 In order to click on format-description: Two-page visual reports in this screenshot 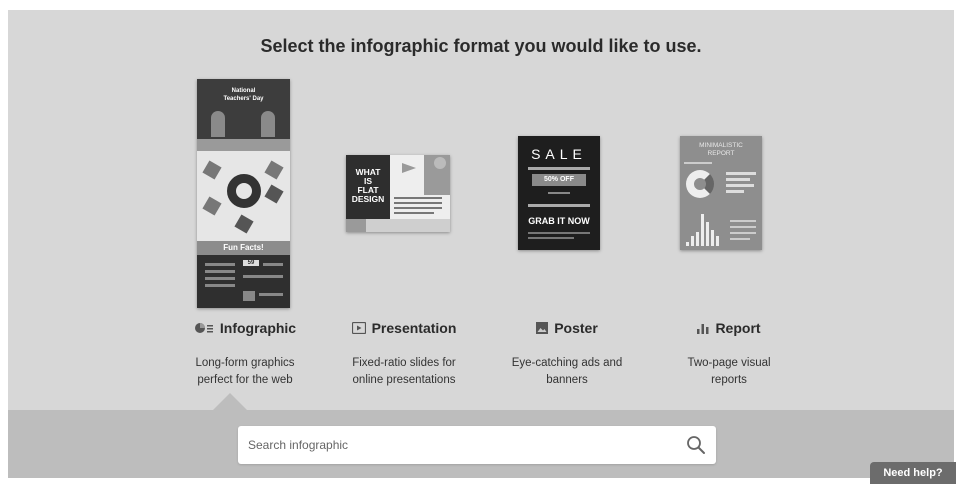, I will do `click(729, 372)`.